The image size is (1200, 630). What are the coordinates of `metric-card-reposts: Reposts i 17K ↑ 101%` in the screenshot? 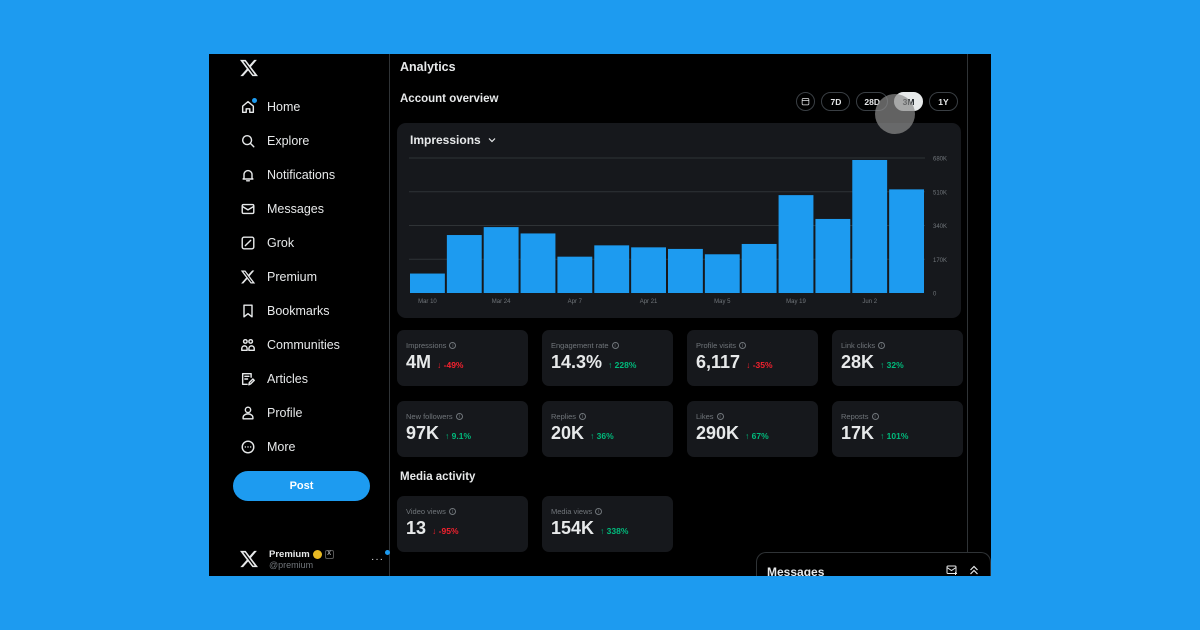 It's located at (897, 429).